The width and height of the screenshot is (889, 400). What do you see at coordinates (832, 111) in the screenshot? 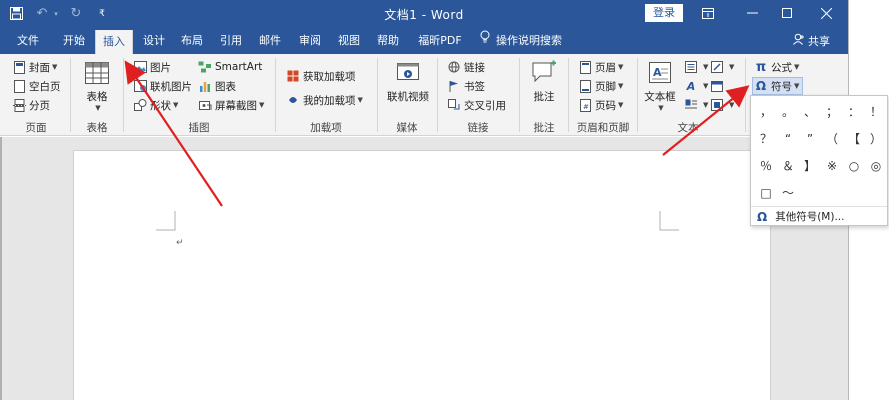
I see `symbol-cell: ；` at bounding box center [832, 111].